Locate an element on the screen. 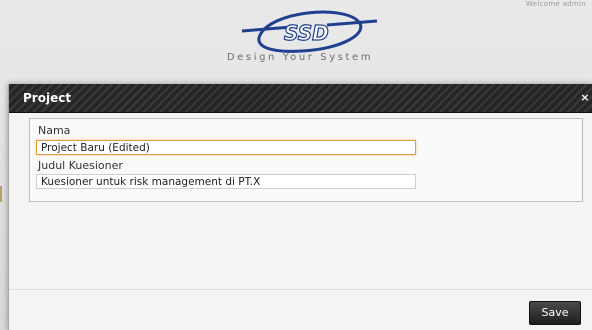  welcome-text: Welcome admin is located at coordinates (555, 4).